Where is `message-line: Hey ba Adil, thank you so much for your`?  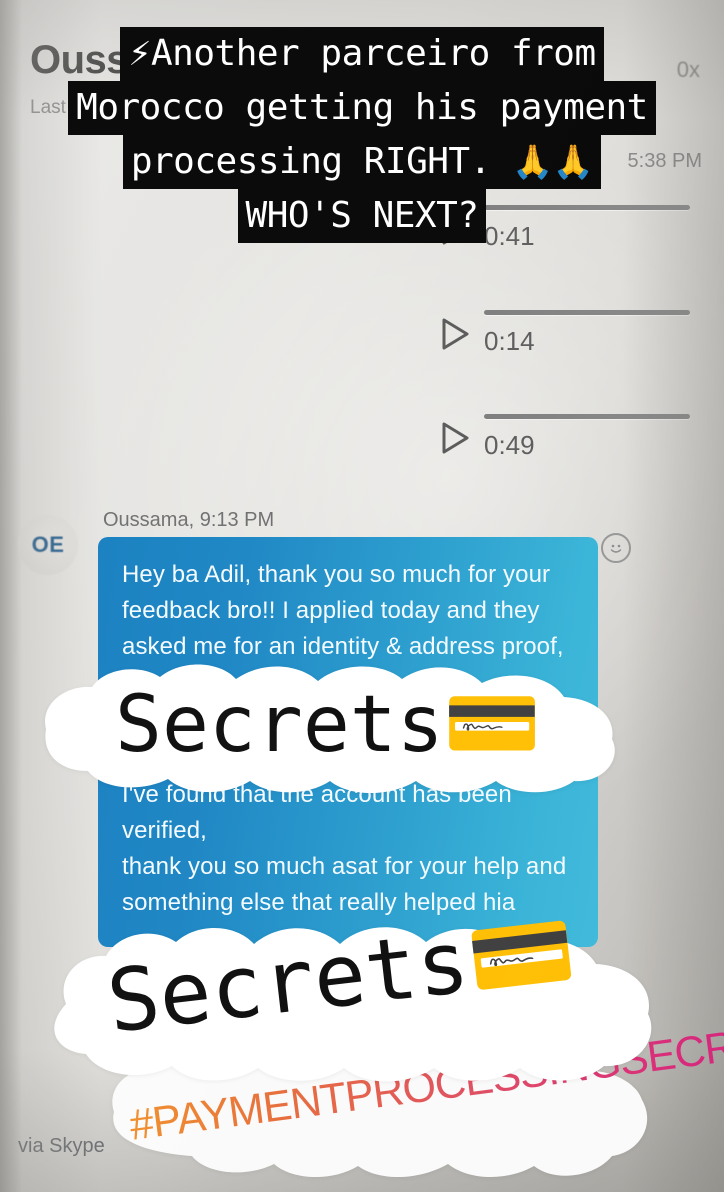
message-line: Hey ba Adil, thank you so much for your is located at coordinates (336, 574).